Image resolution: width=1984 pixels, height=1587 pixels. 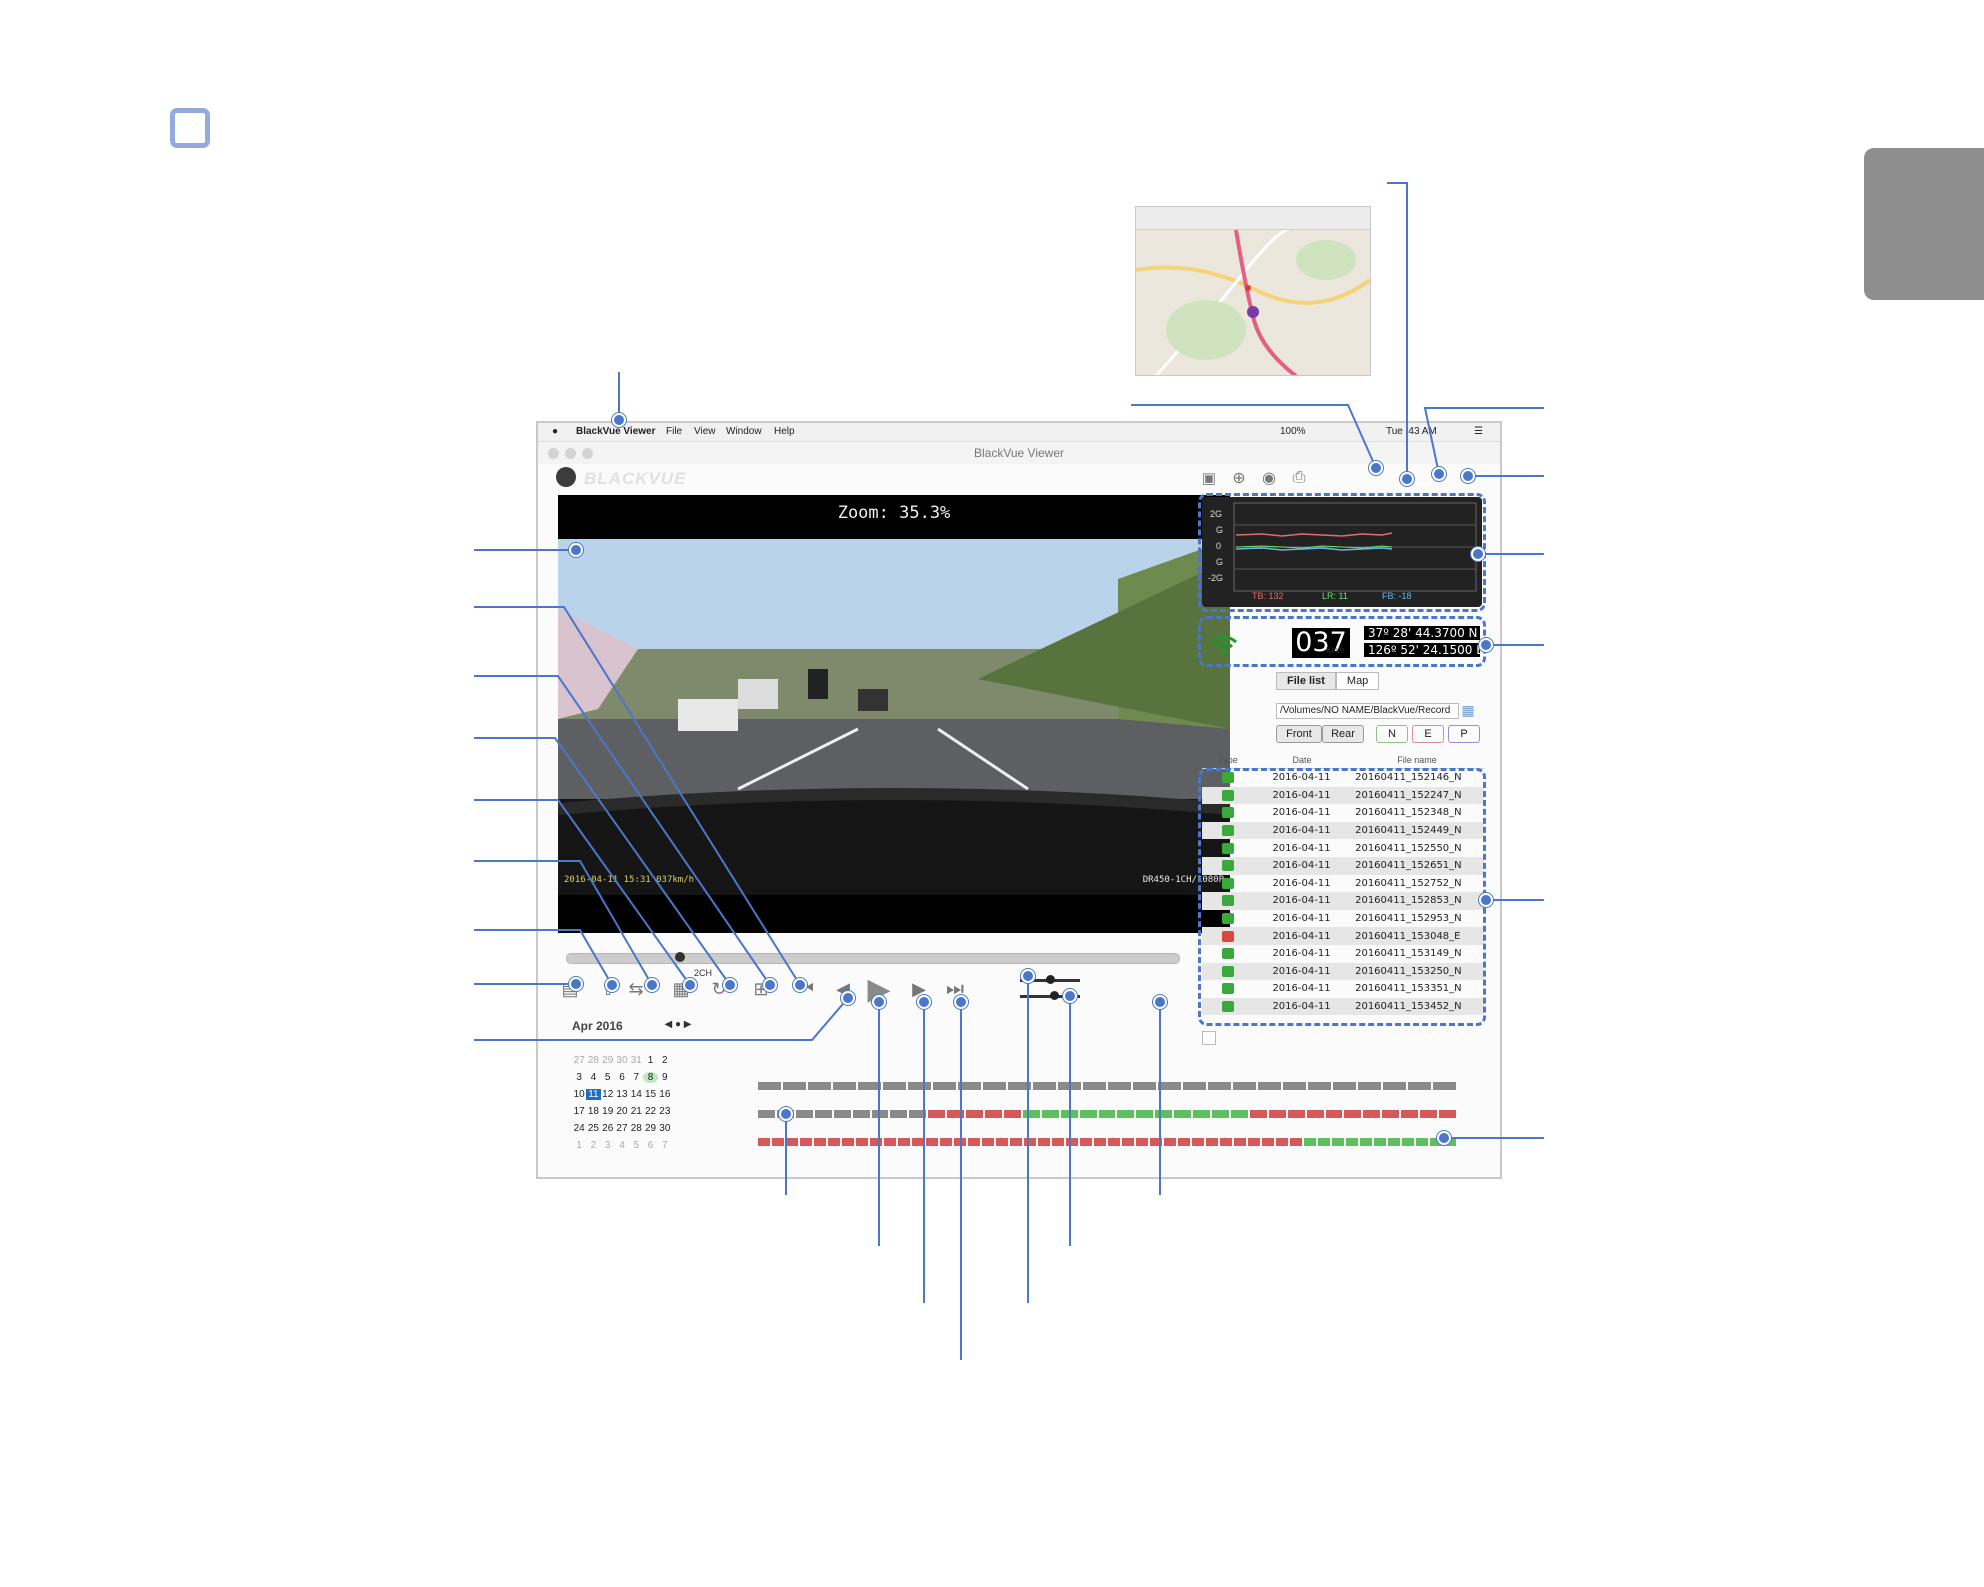 What do you see at coordinates (636, 1145) in the screenshot?
I see `calendar-day: 5` at bounding box center [636, 1145].